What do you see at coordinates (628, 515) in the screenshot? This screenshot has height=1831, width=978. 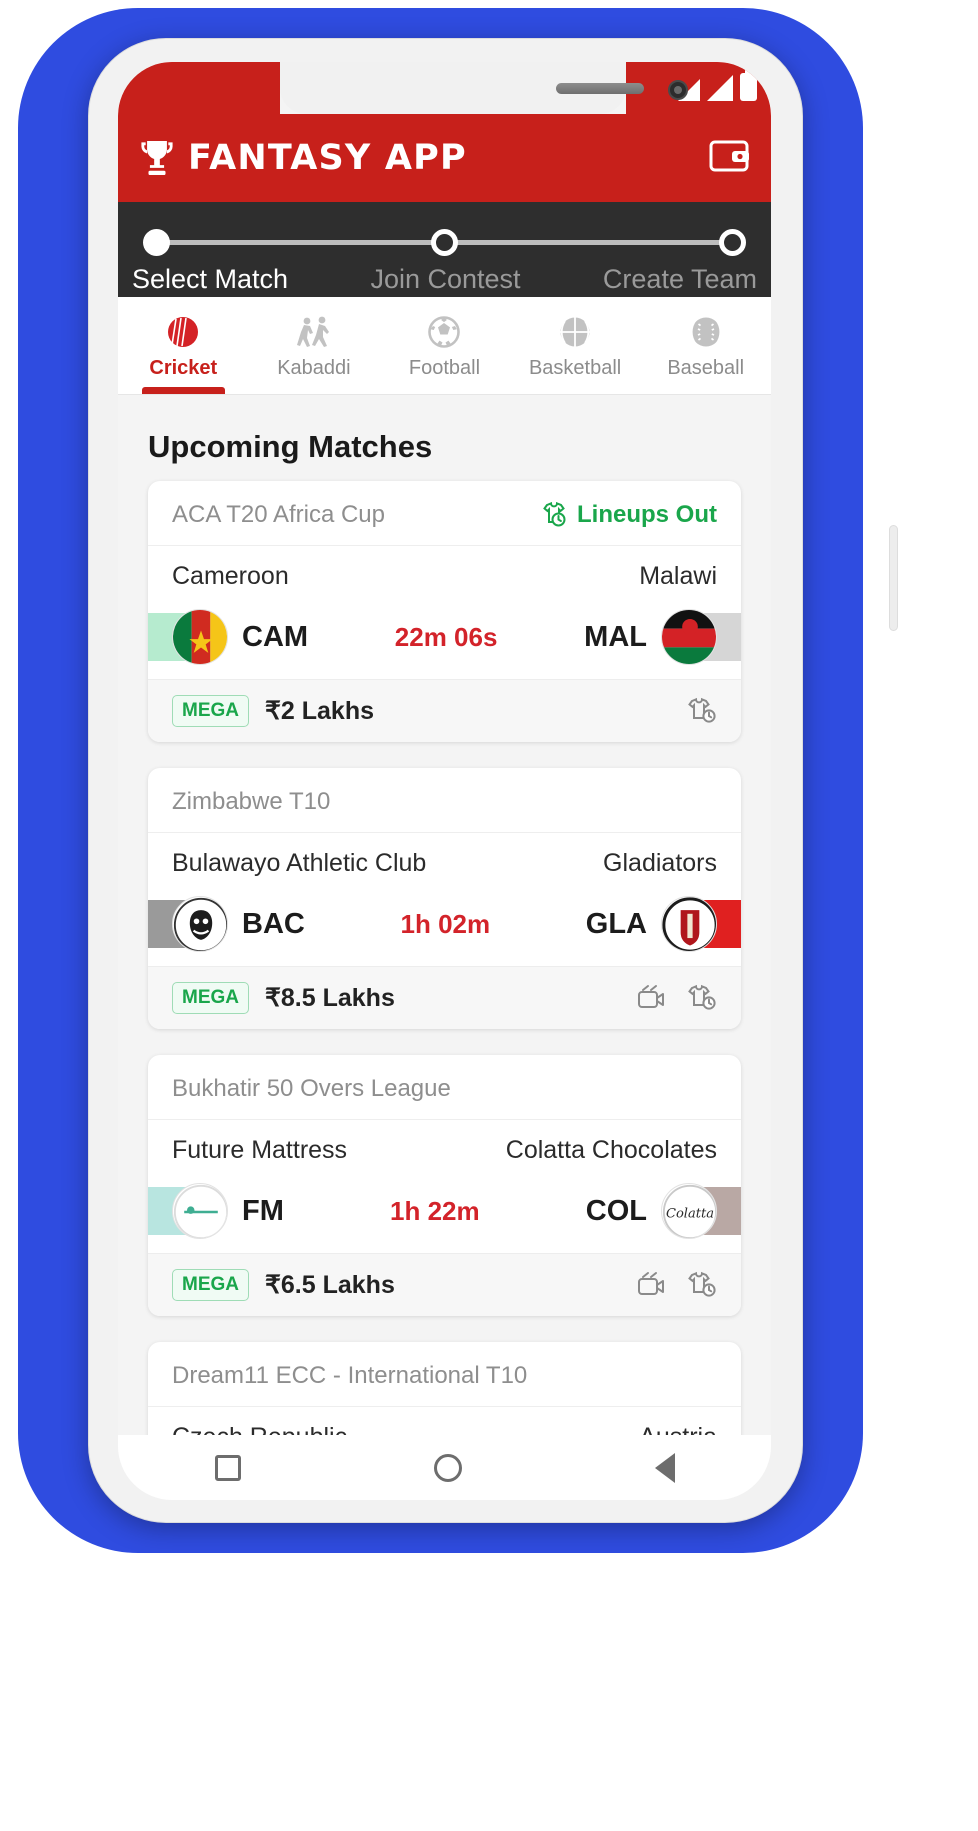 I see `lineups-status: Lineups Out` at bounding box center [628, 515].